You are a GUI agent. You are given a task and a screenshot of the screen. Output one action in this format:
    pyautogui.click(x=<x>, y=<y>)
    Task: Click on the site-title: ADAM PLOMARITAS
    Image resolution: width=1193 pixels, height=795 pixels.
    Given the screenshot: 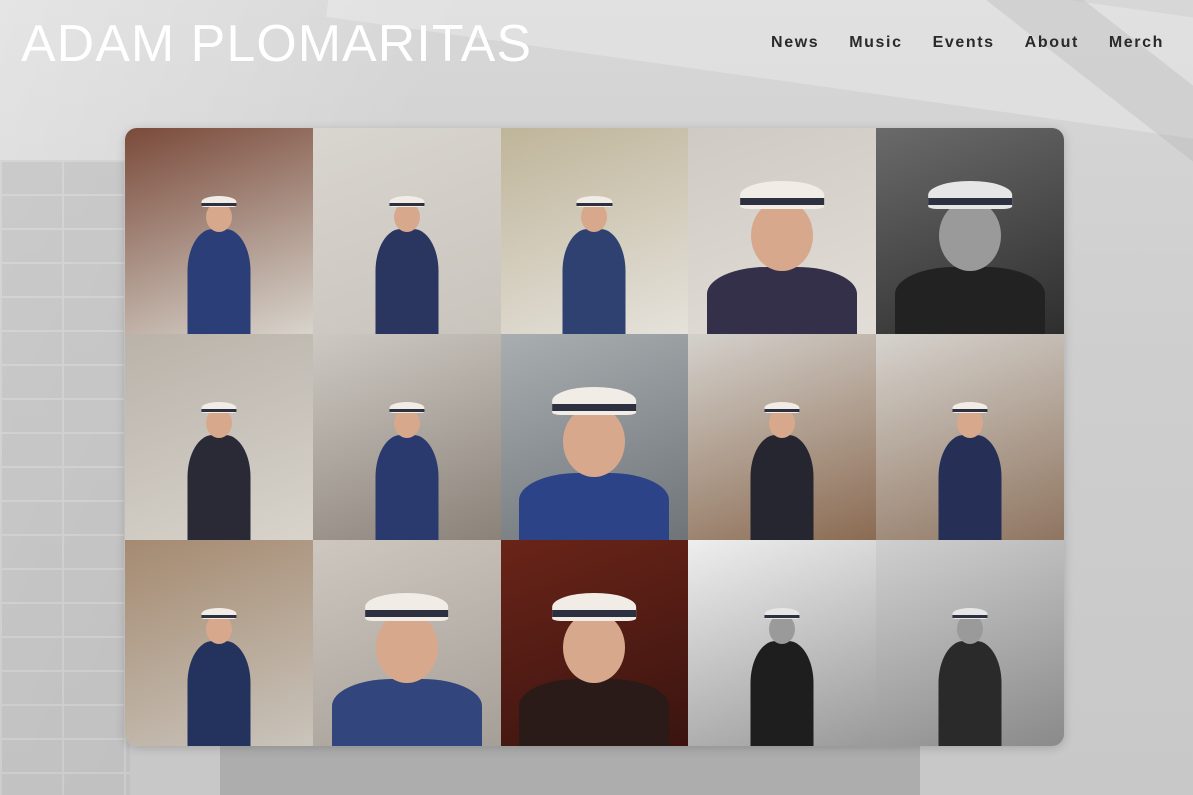 What is the action you would take?
    pyautogui.click(x=276, y=44)
    